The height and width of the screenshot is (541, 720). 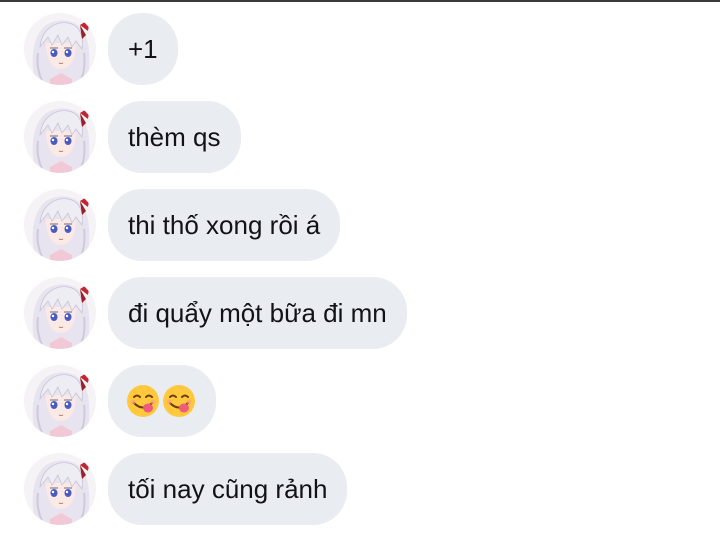 I want to click on message-text: +1, so click(x=143, y=49).